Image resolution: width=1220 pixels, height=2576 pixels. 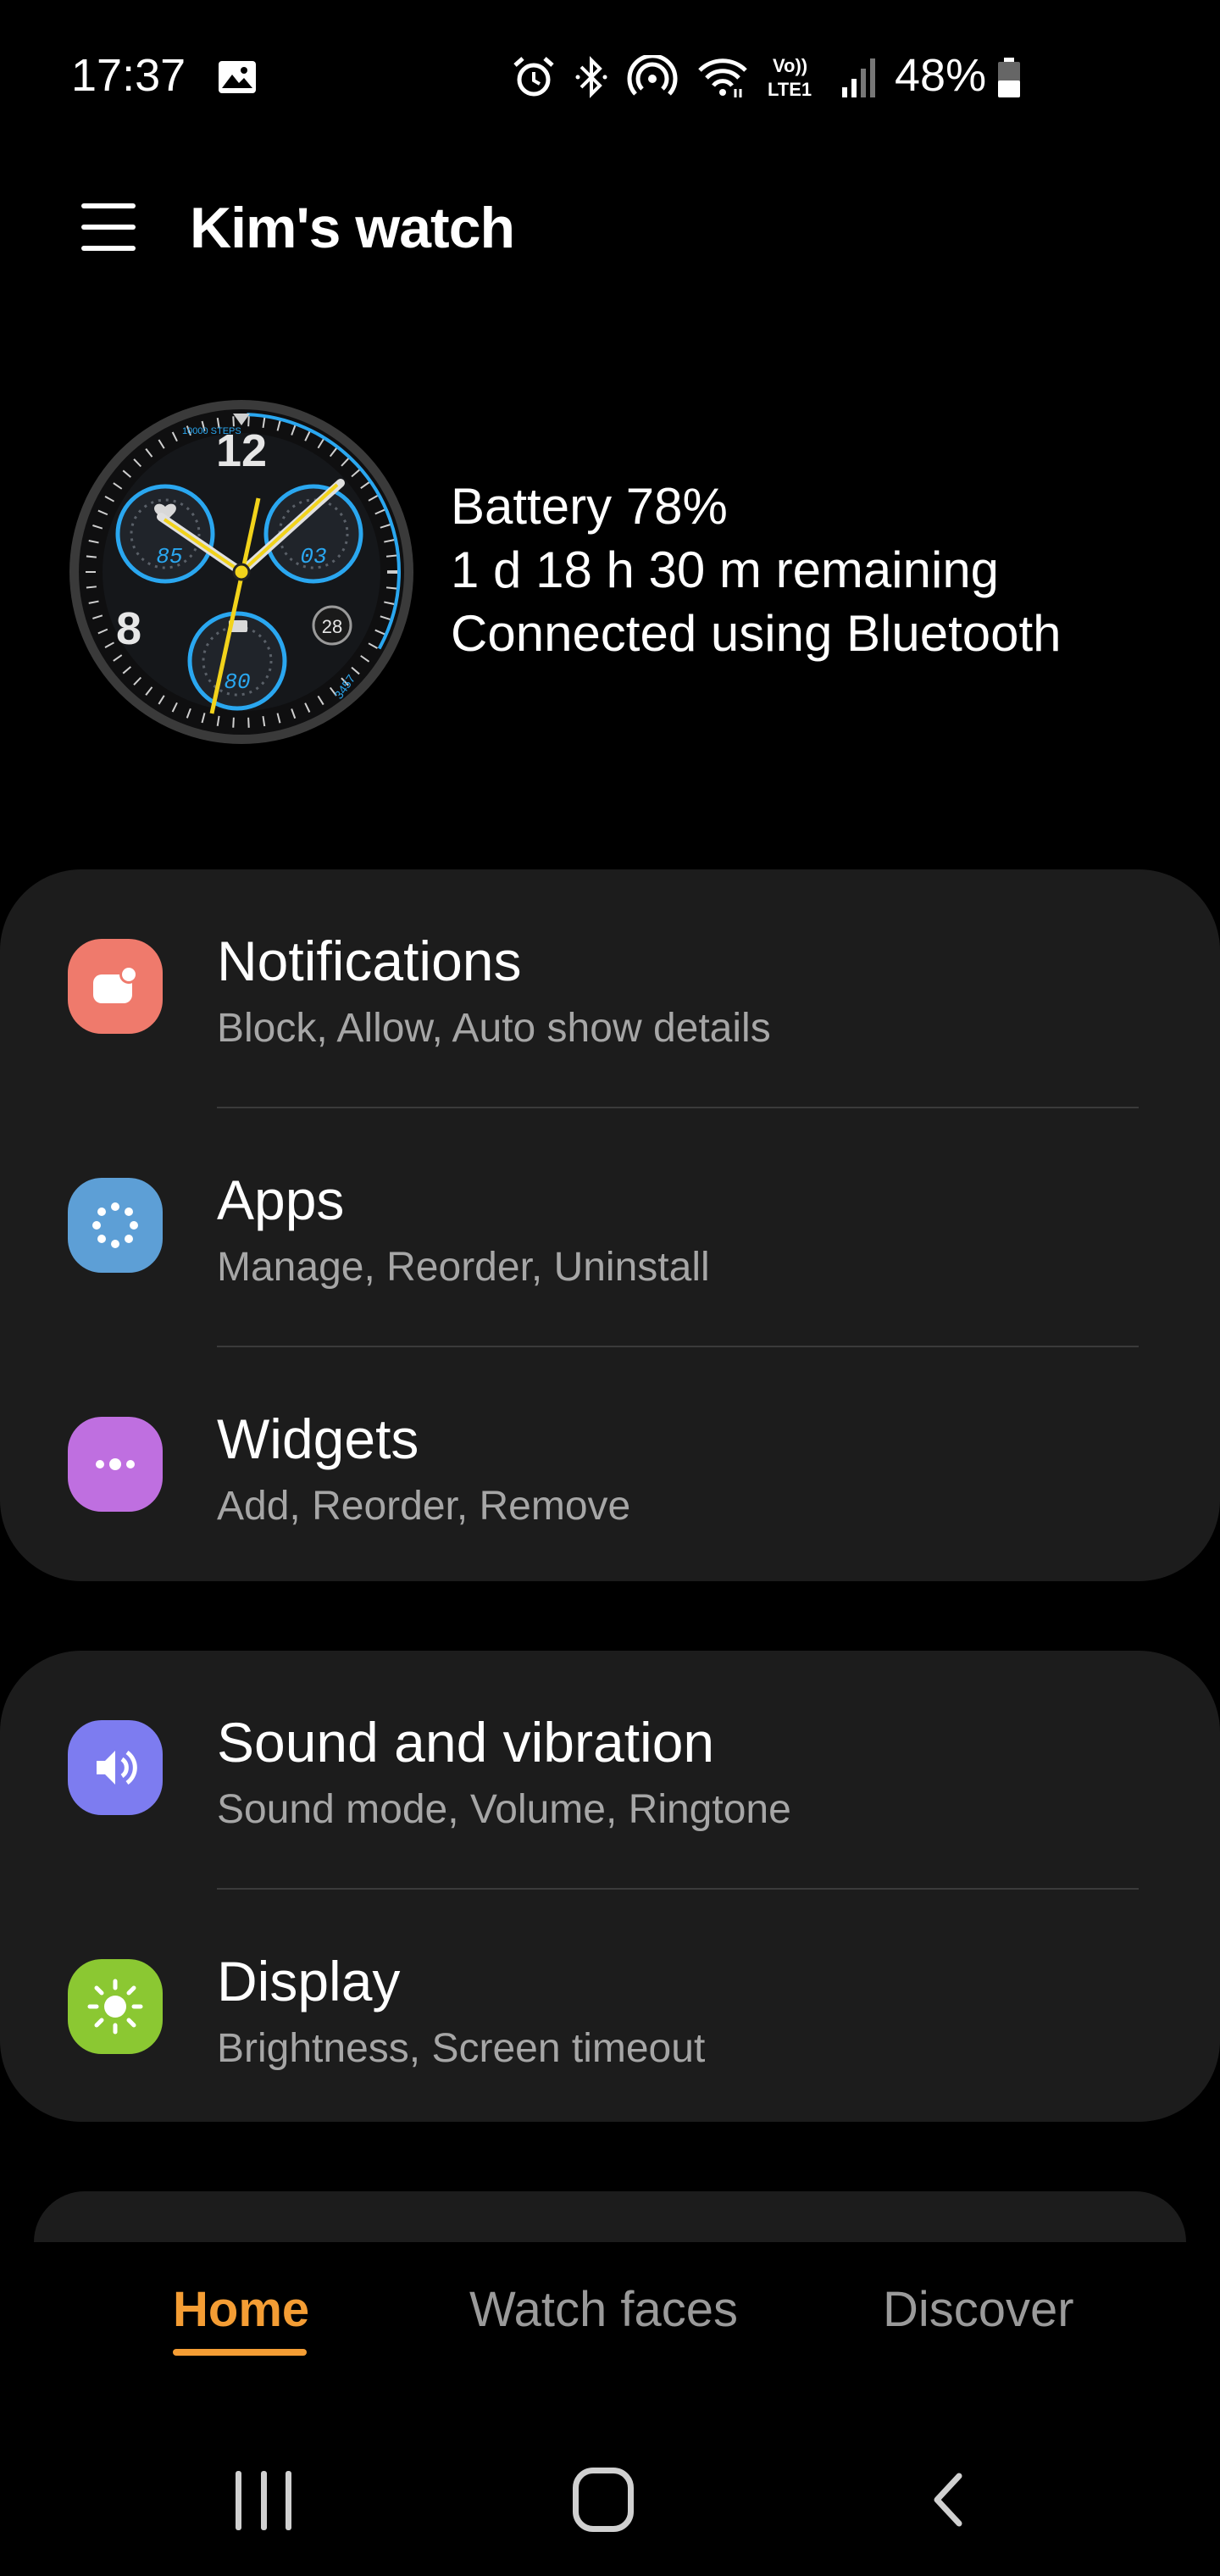 What do you see at coordinates (695, 77) in the screenshot?
I see `status-icons: Vo)) LTE1` at bounding box center [695, 77].